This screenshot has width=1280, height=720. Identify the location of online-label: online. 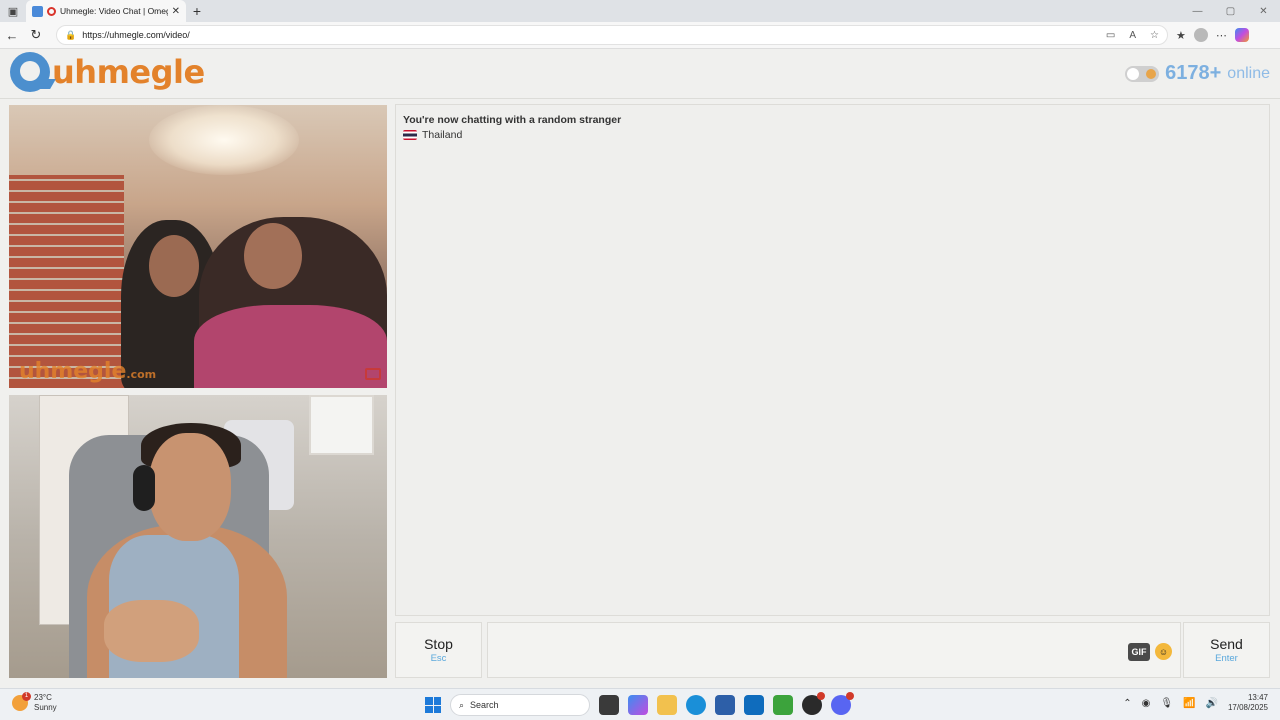
(1248, 73).